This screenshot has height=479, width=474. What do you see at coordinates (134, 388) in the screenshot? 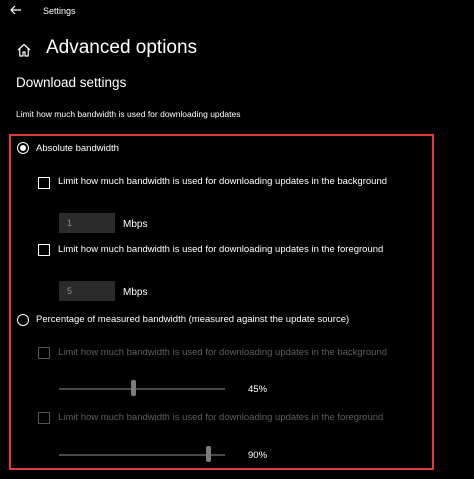
I see `background-slider-thumb` at bounding box center [134, 388].